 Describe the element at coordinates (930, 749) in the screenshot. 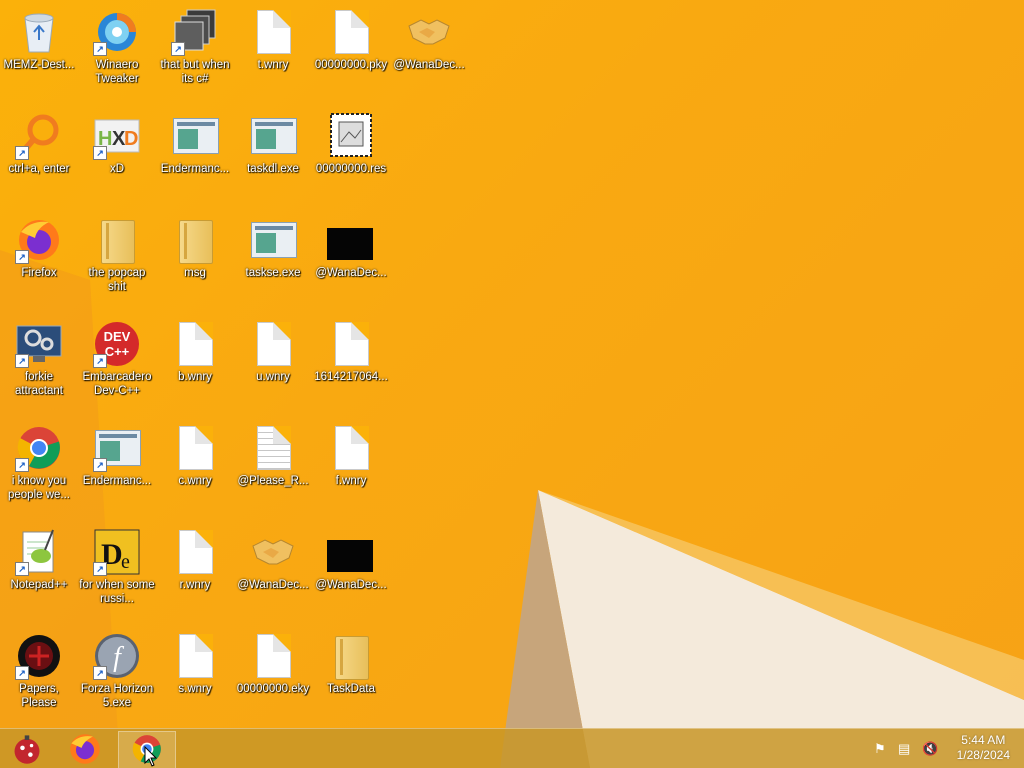

I see `volume-muted-icon: 🔇` at that location.